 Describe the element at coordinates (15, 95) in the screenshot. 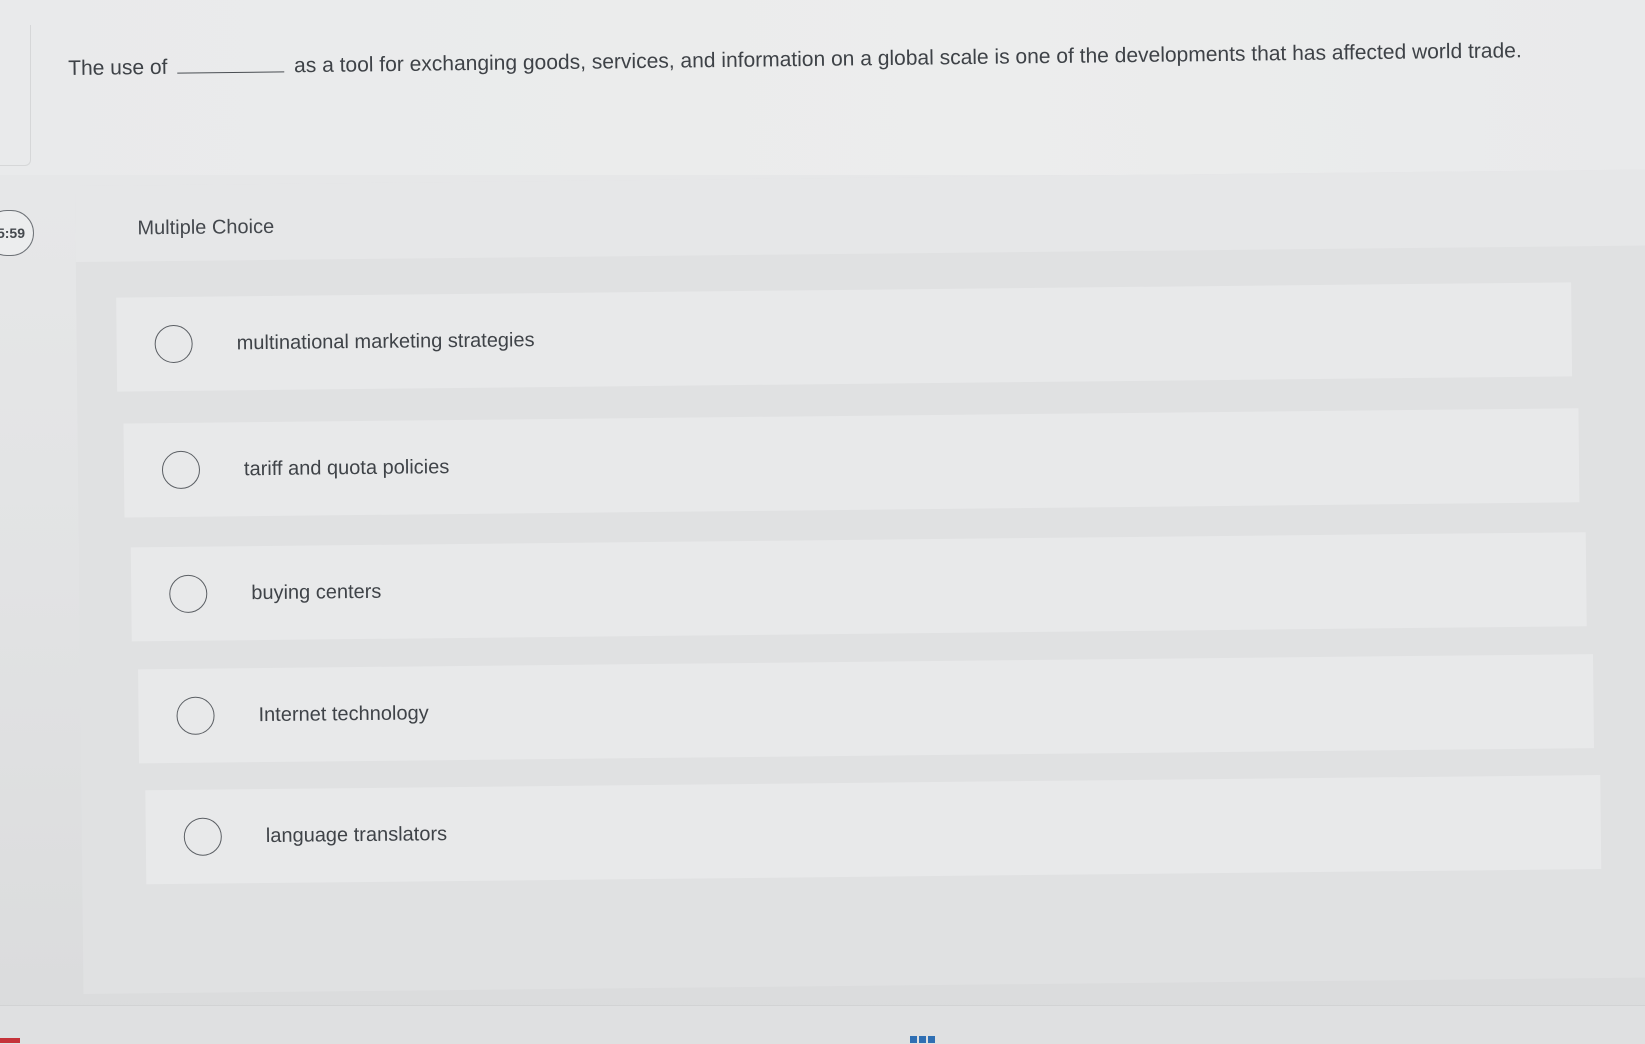

I see `left-rail` at that location.